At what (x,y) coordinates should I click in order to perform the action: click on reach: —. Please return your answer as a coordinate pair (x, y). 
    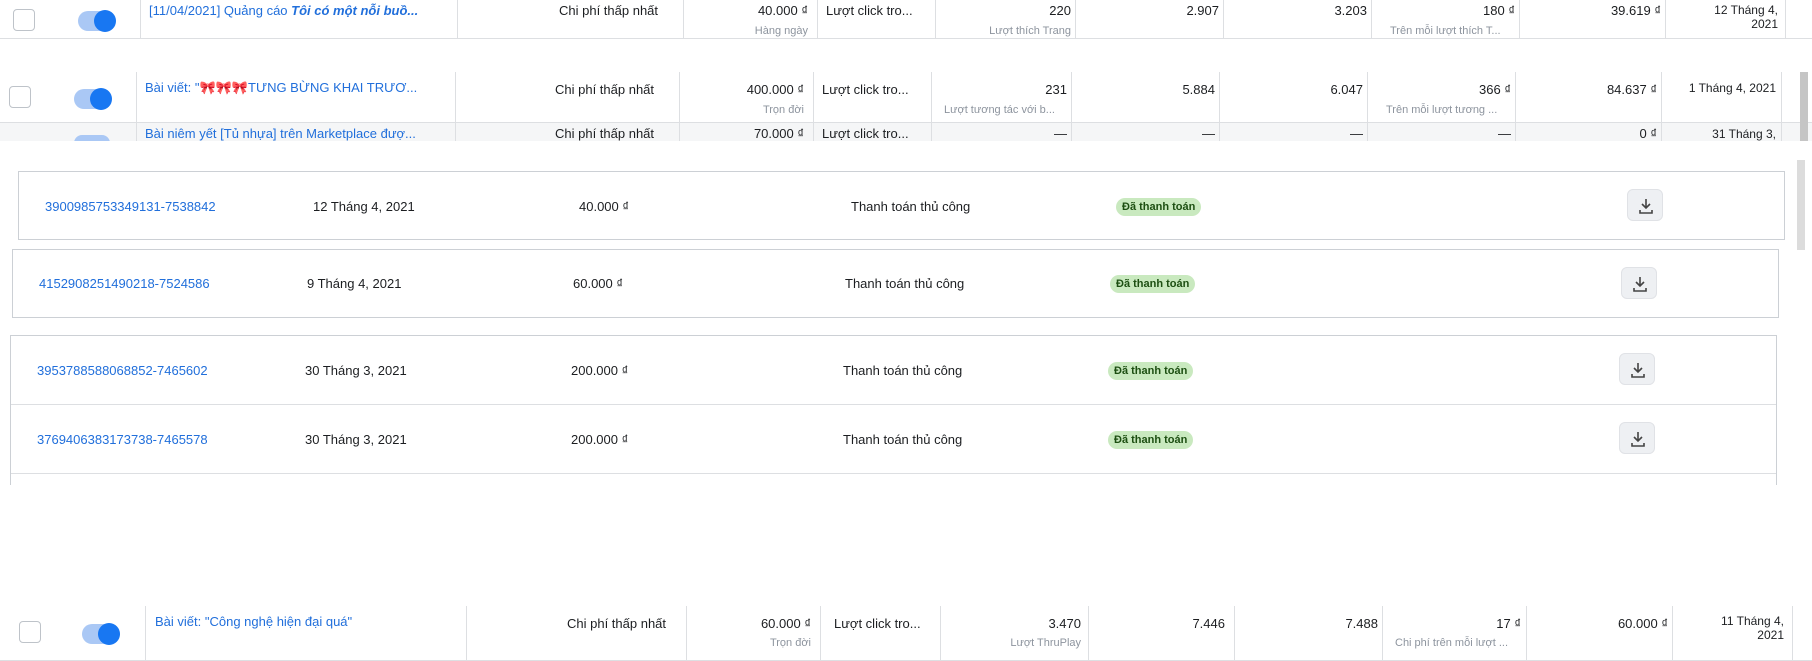
    Looking at the image, I should click on (1208, 133).